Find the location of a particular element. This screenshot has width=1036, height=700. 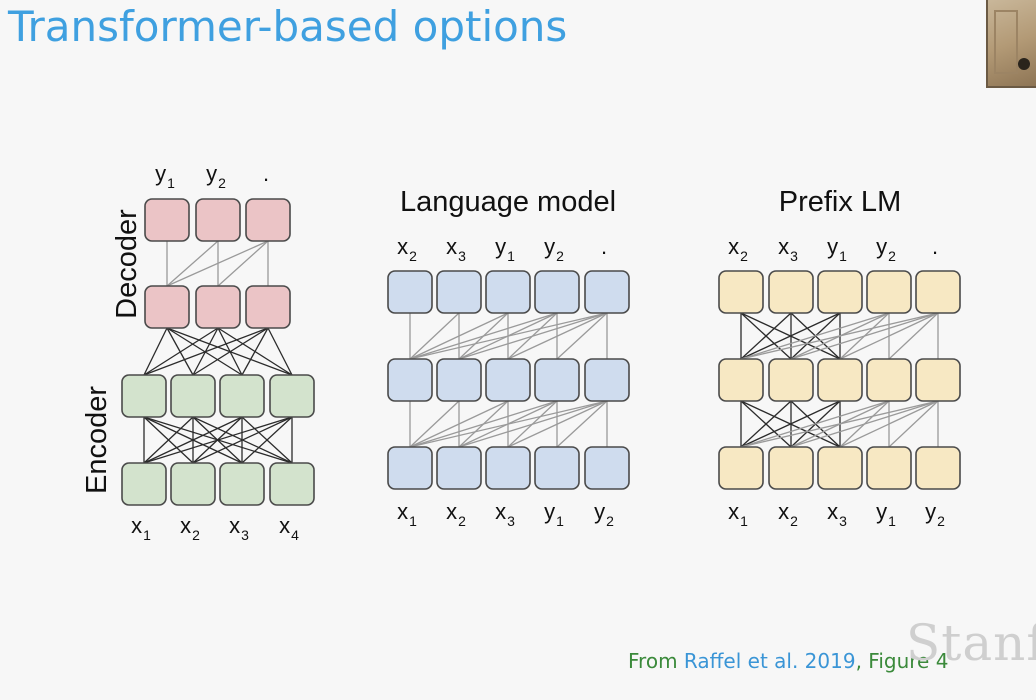

language-model-input-token: y2 is located at coordinates (604, 514).